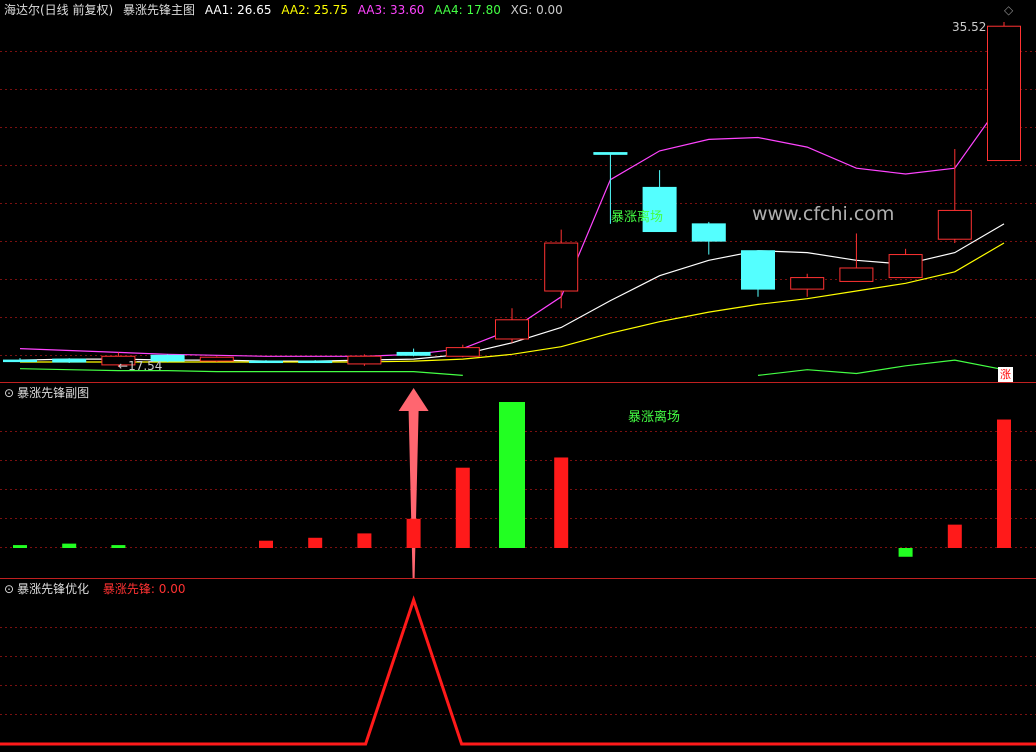 Image resolution: width=1036 pixels, height=752 pixels. What do you see at coordinates (59, 10) in the screenshot?
I see `stock-title: 海达尔(日线 前复权)` at bounding box center [59, 10].